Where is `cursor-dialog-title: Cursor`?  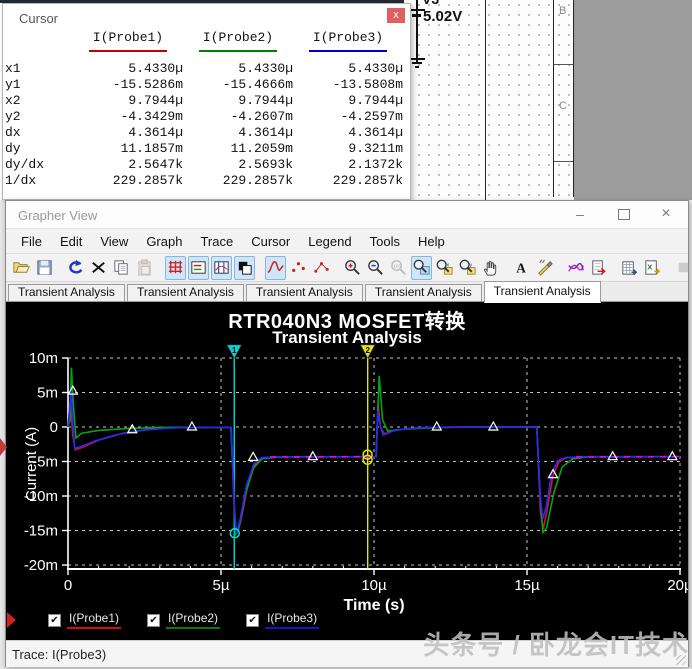
cursor-dialog-title: Cursor is located at coordinates (39, 18).